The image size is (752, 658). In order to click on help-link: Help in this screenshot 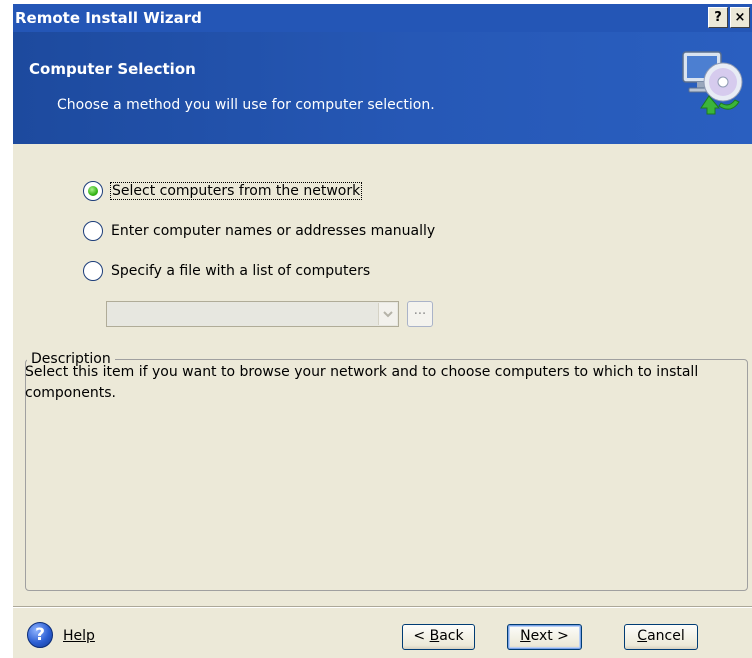, I will do `click(79, 636)`.